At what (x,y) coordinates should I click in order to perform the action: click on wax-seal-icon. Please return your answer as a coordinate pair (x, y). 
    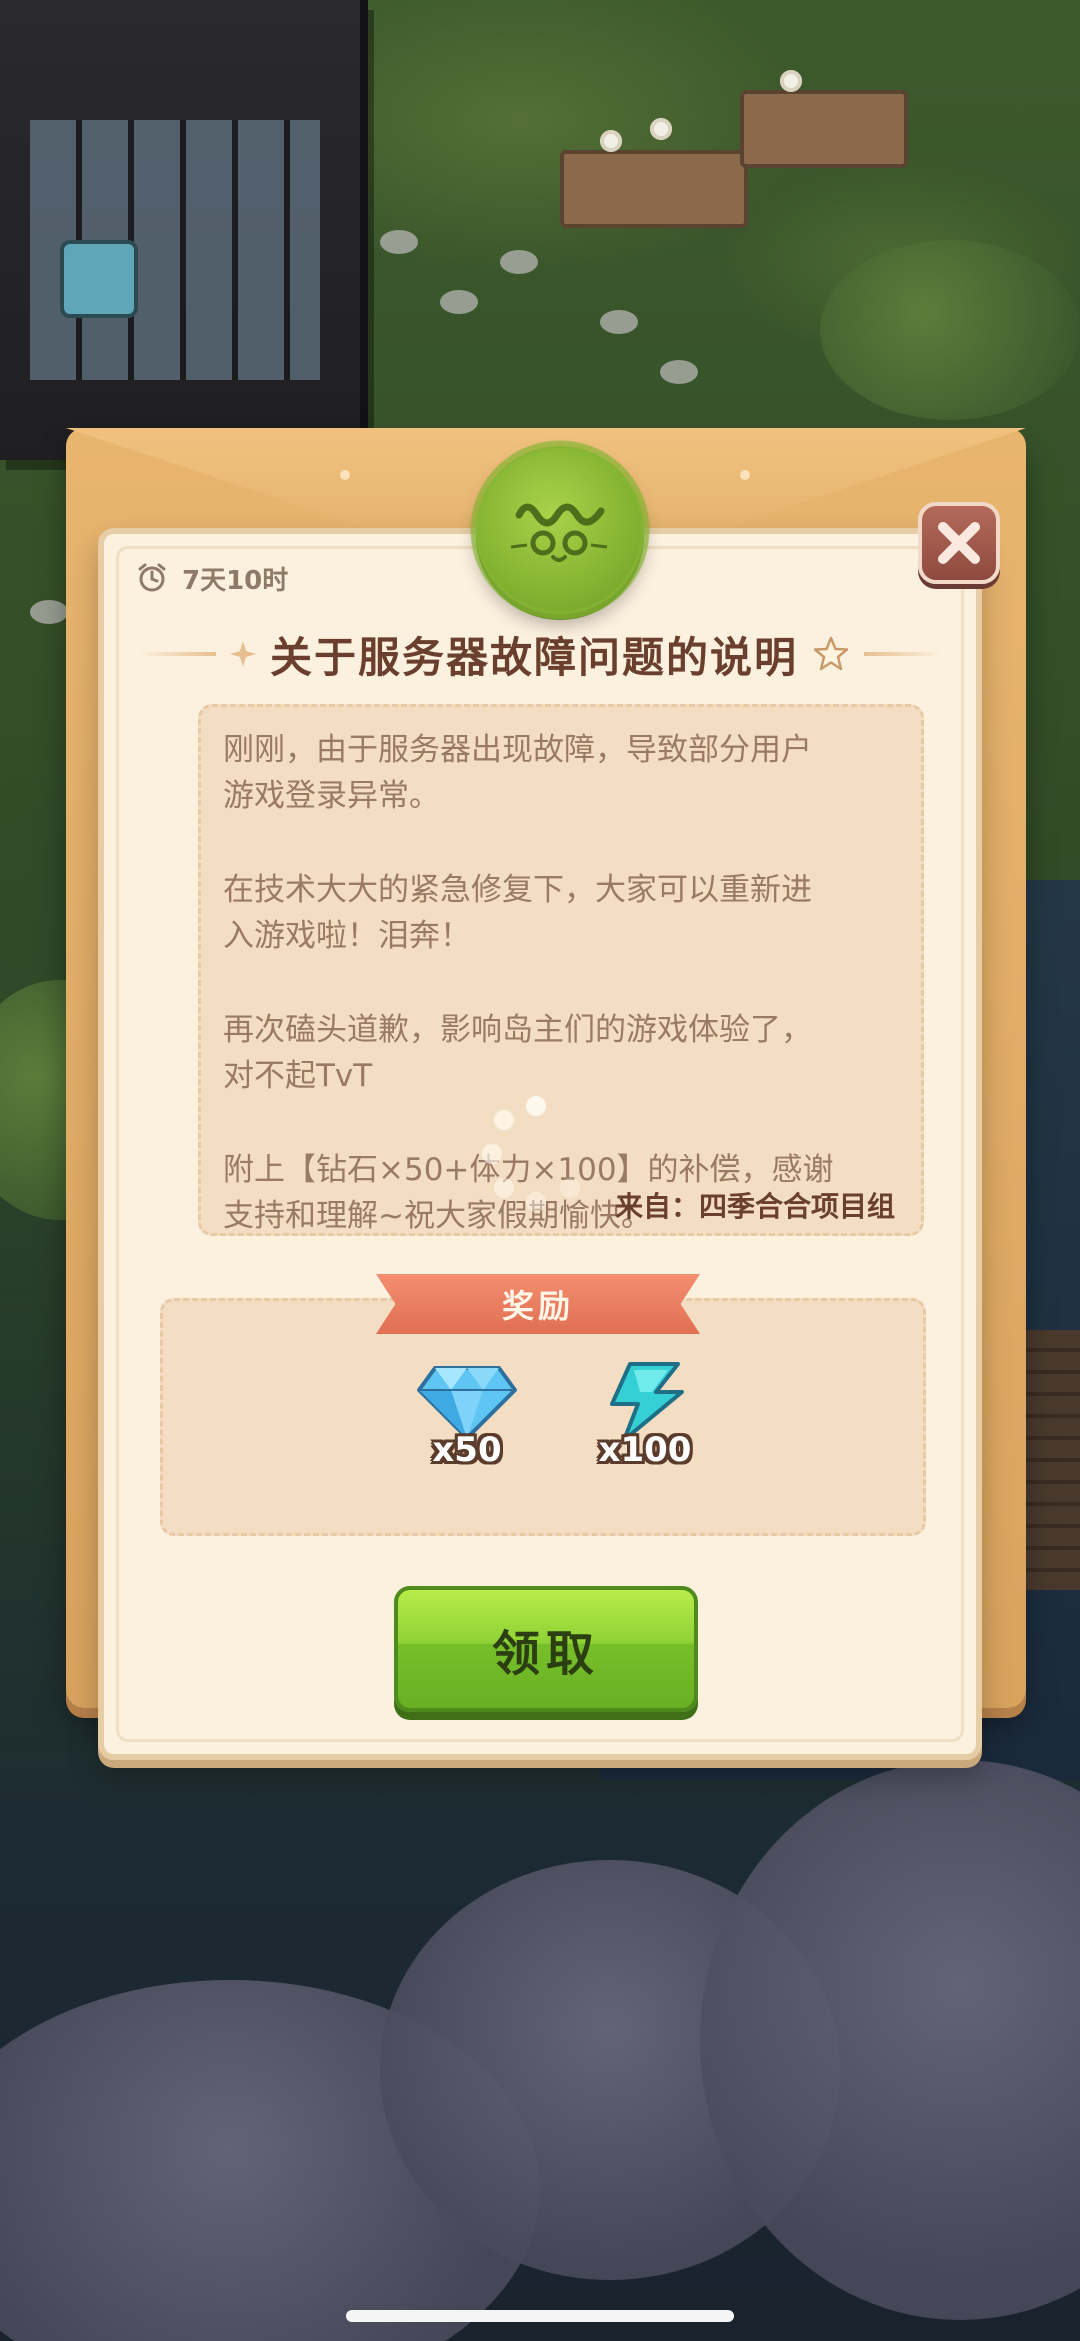
    Looking at the image, I should click on (560, 530).